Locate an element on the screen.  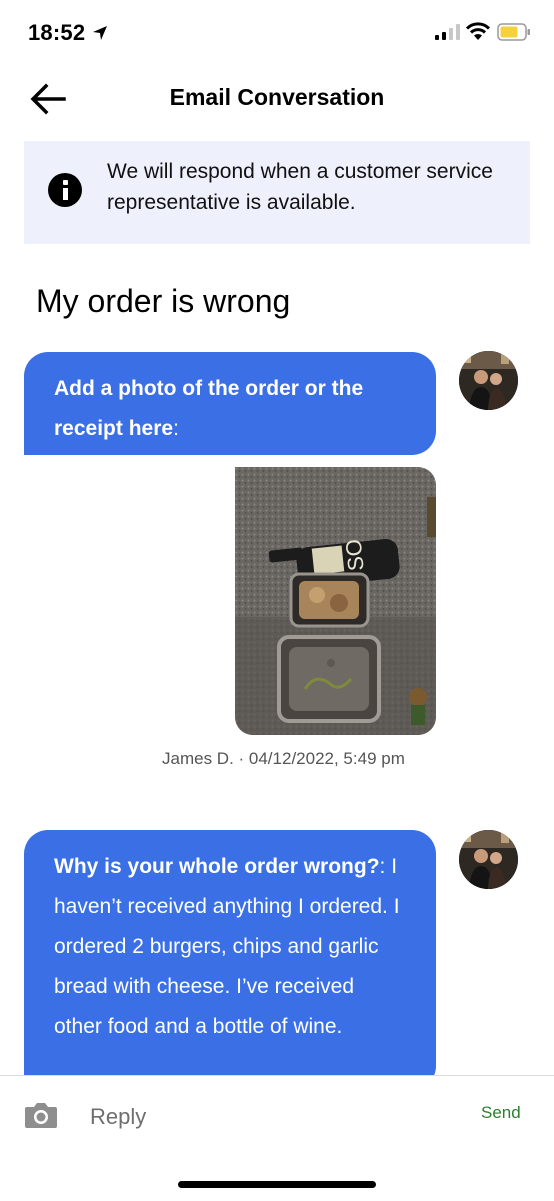
message-bold: Why is your whole order wrong? is located at coordinates (217, 866).